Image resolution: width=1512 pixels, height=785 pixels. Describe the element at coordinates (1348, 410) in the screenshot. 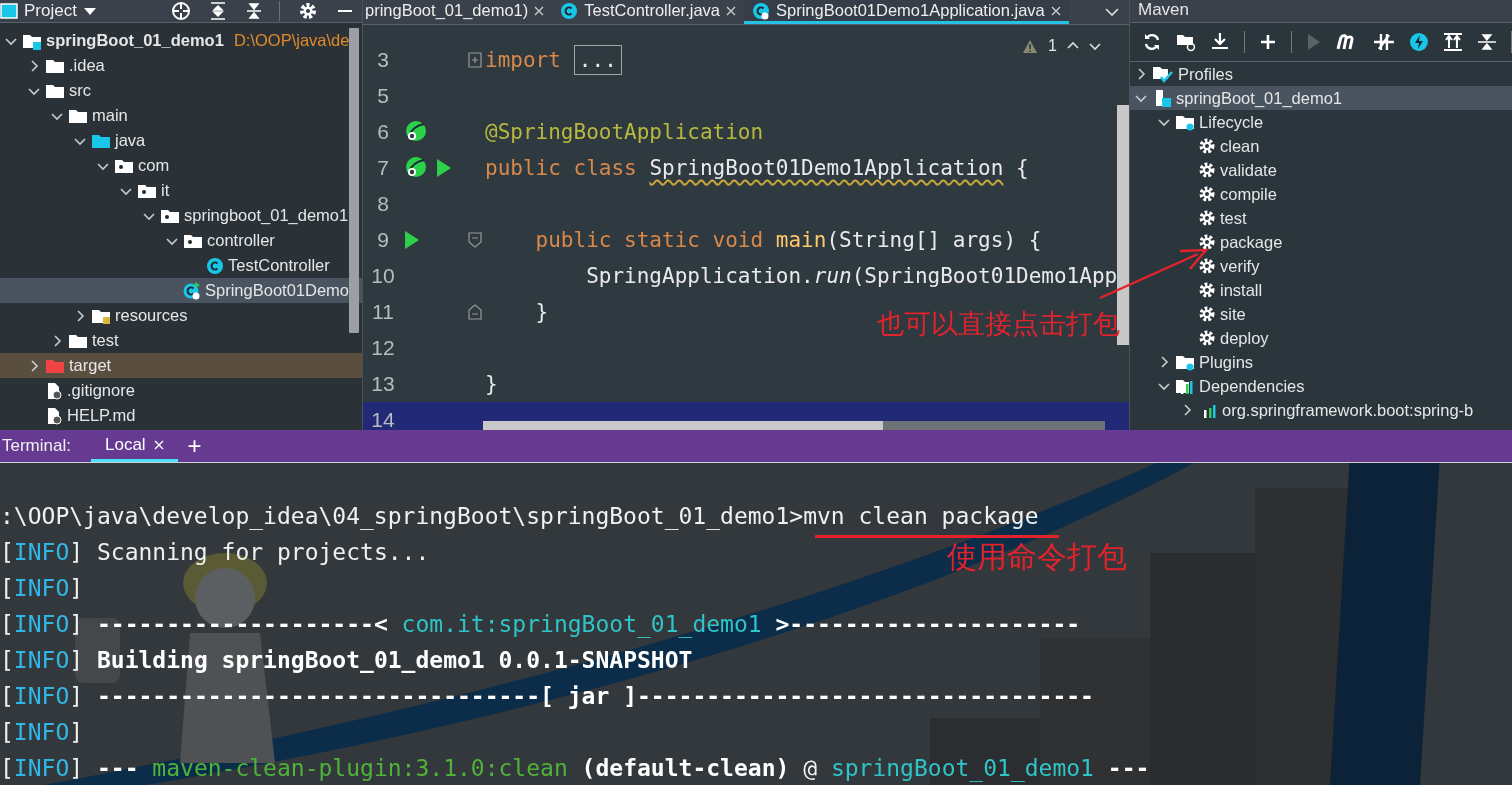

I see `tree-label: org.springframework.boot:spring-b` at that location.